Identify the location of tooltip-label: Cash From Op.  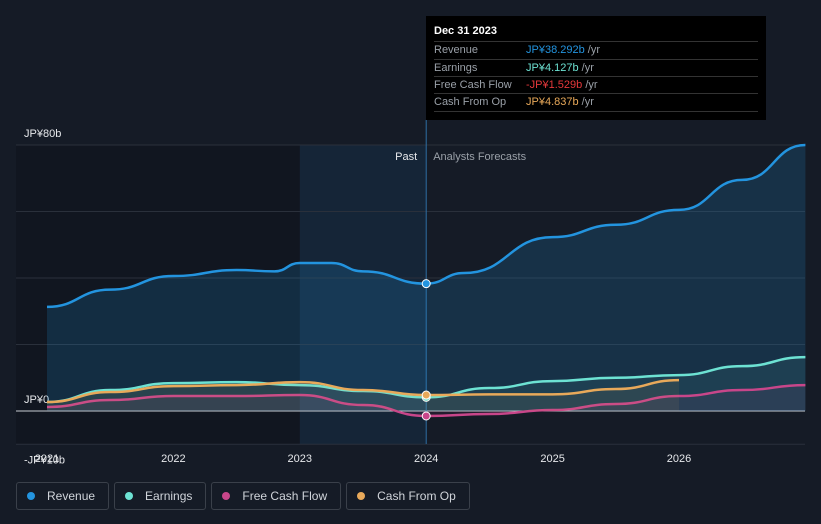
(470, 102).